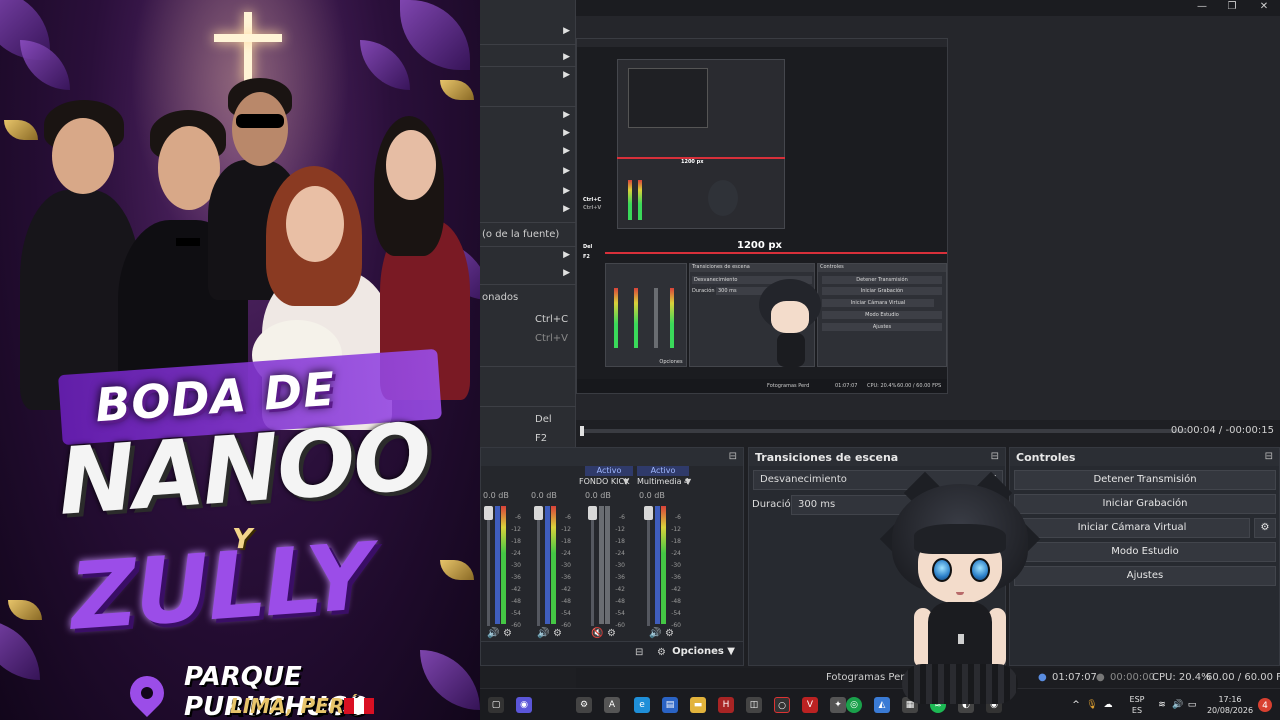  Describe the element at coordinates (882, 280) in the screenshot. I see `nested-btn: Detener Transmisión` at that location.